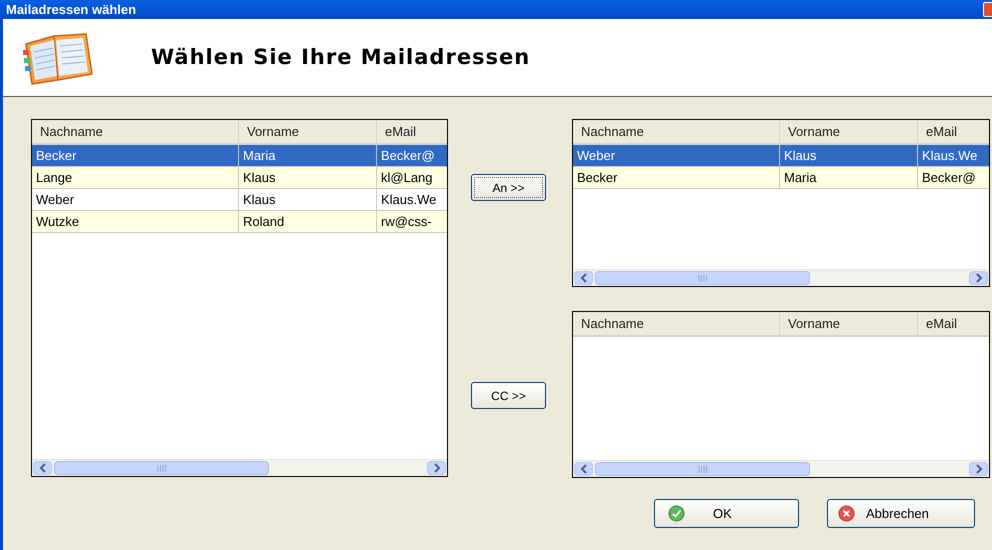 The width and height of the screenshot is (992, 550). I want to click on ok-button: OK, so click(726, 513).